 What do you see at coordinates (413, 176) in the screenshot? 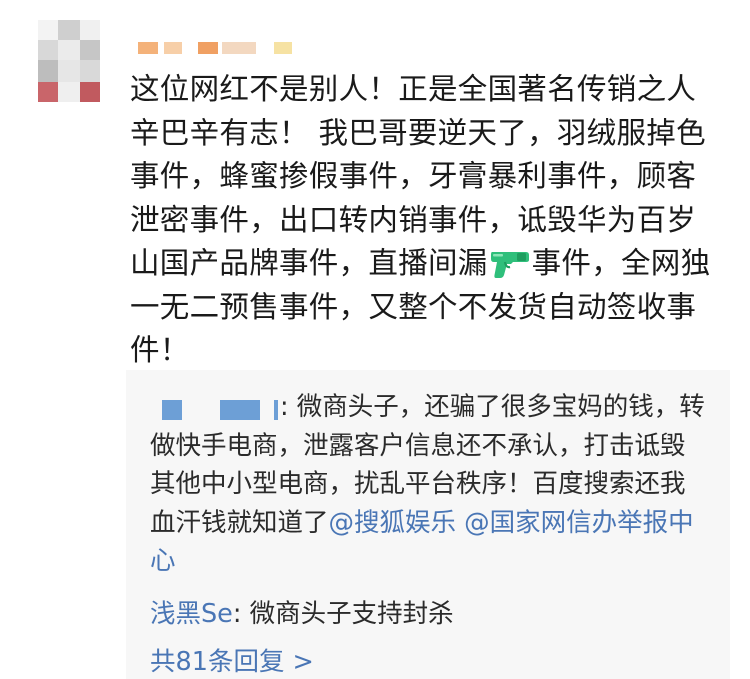
I see `comment-line: 事件，蜂蜜掺假事件，牙膏暴利事件，顾客` at bounding box center [413, 176].